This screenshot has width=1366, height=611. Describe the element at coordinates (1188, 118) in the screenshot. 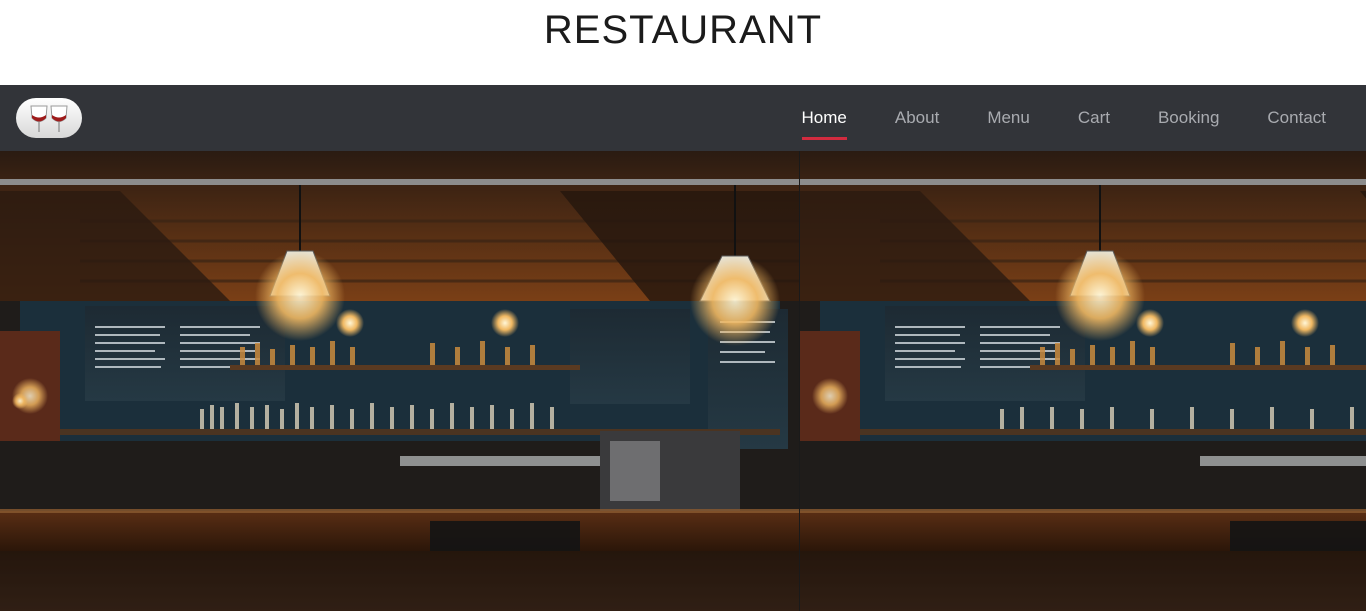

I see `nav-booking: Booking` at that location.